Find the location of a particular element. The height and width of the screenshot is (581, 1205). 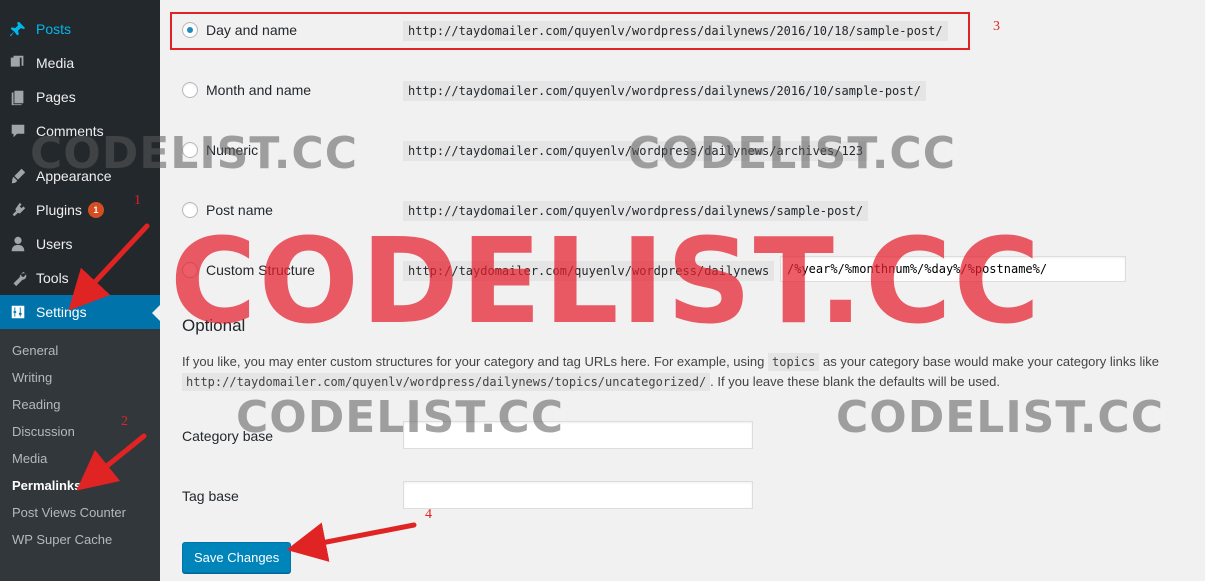

permalink-option-post-name: Post name is located at coordinates (227, 210).